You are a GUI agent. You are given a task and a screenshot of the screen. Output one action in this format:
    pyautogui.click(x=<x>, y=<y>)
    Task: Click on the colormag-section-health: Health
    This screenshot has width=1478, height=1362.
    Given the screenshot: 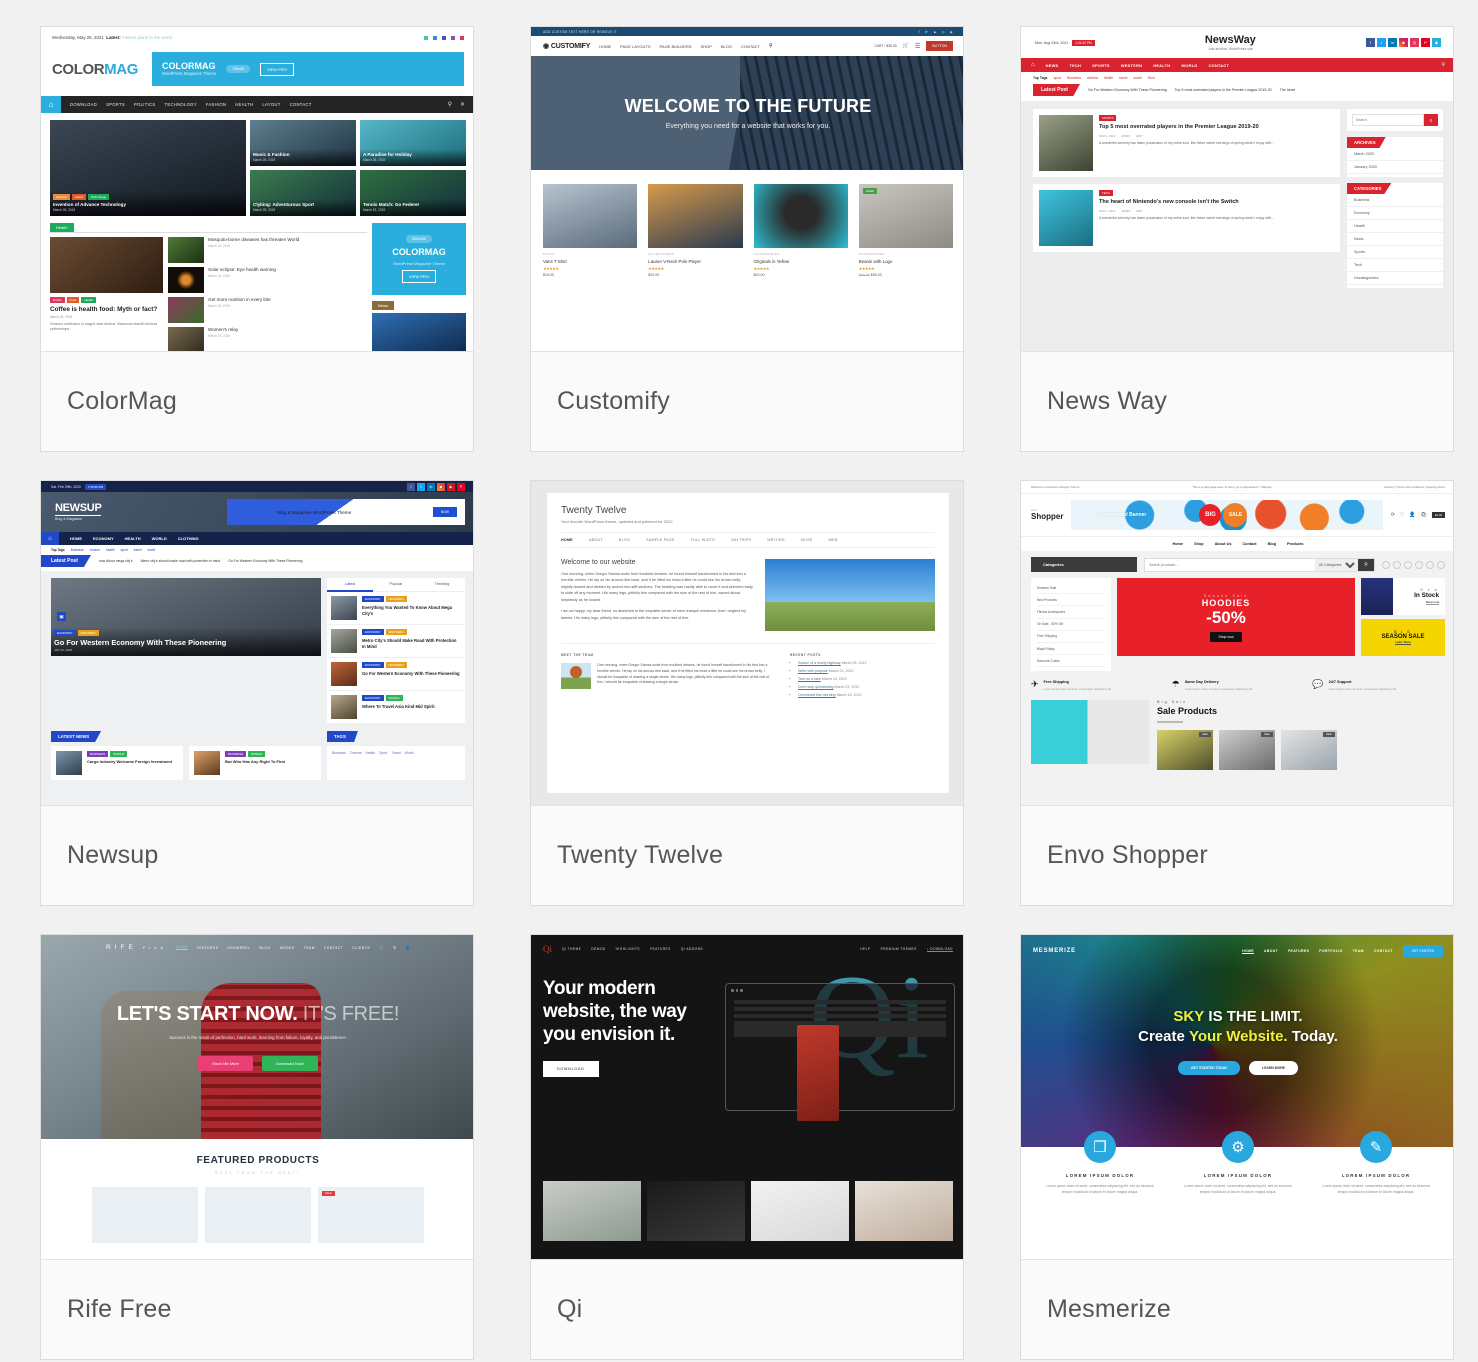 What is the action you would take?
    pyautogui.click(x=62, y=227)
    